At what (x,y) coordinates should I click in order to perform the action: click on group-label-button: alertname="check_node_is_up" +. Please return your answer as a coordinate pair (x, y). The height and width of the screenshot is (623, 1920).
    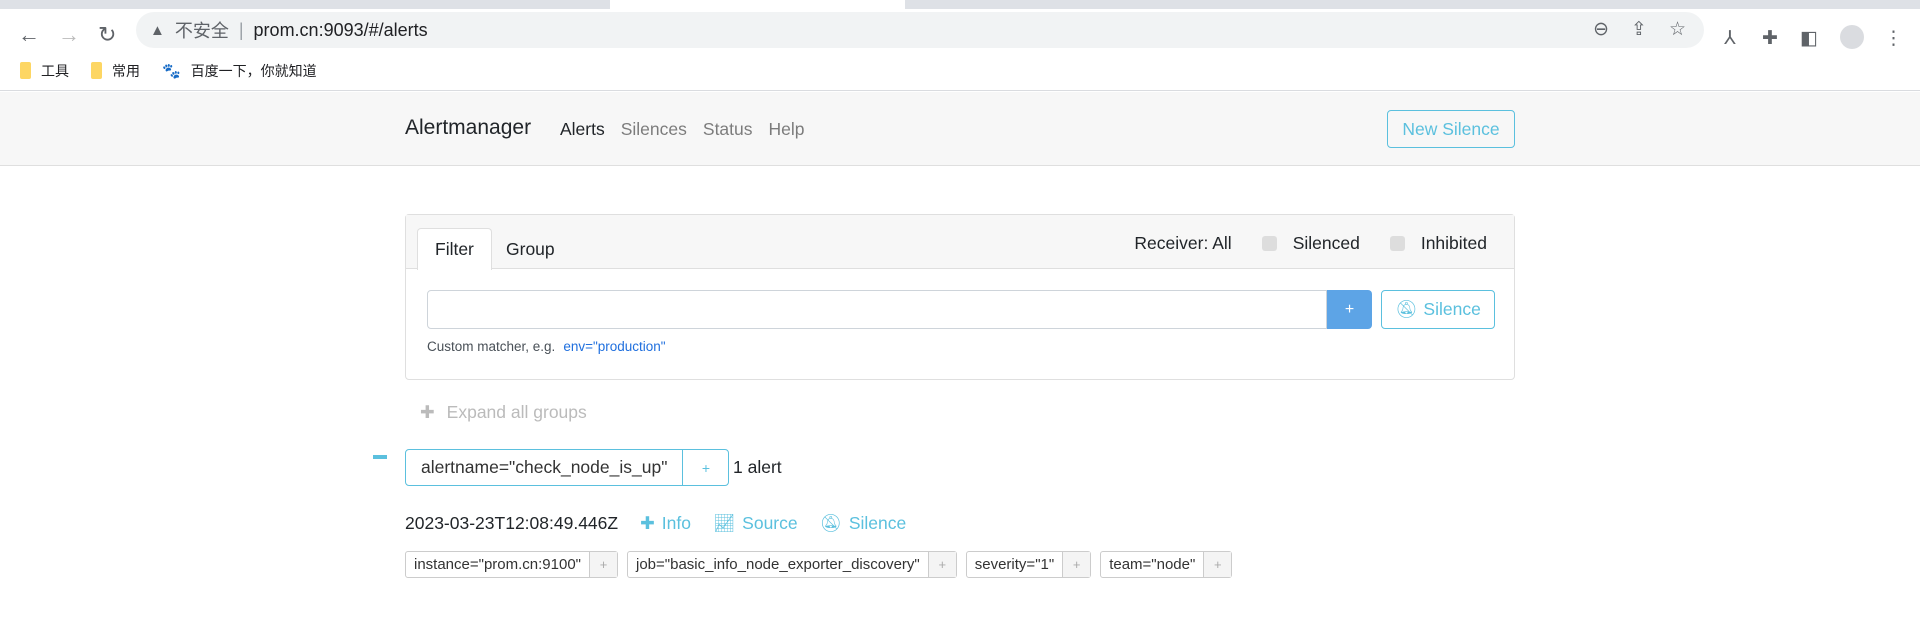
    Looking at the image, I should click on (567, 467).